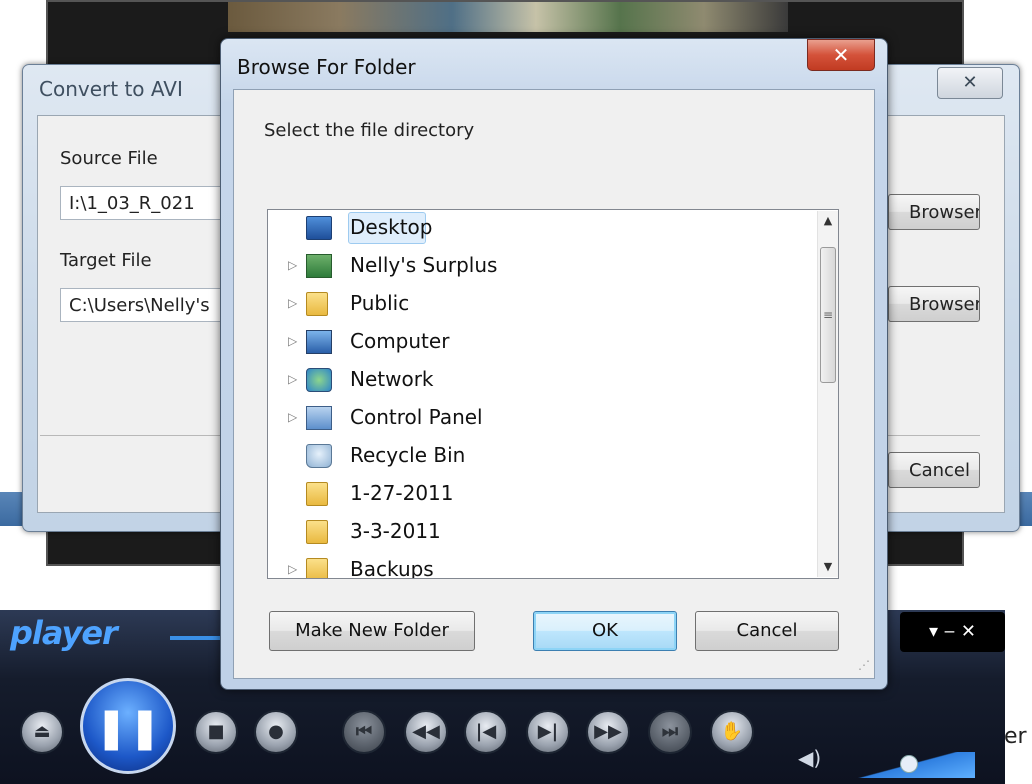  Describe the element at coordinates (538, 533) in the screenshot. I see `tree-item-3-3-2011: 3-3-2011` at that location.